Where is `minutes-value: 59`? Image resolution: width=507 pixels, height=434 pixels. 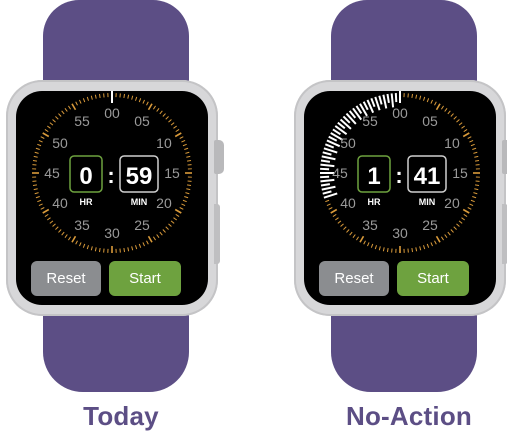 minutes-value: 59 is located at coordinates (139, 176).